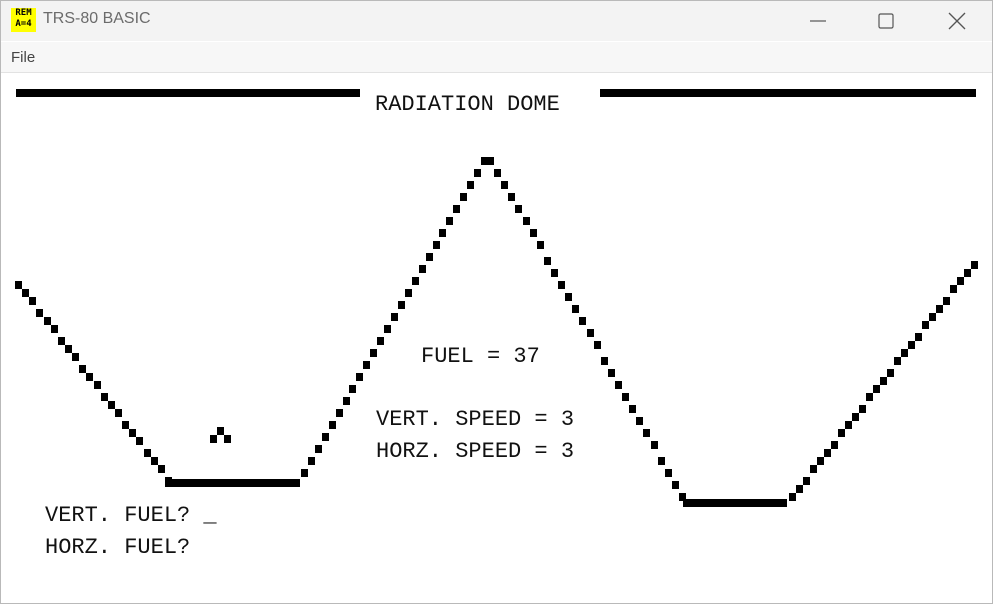  Describe the element at coordinates (475, 419) in the screenshot. I see `vert-speed-readout: VERT. SPEED = 3` at that location.